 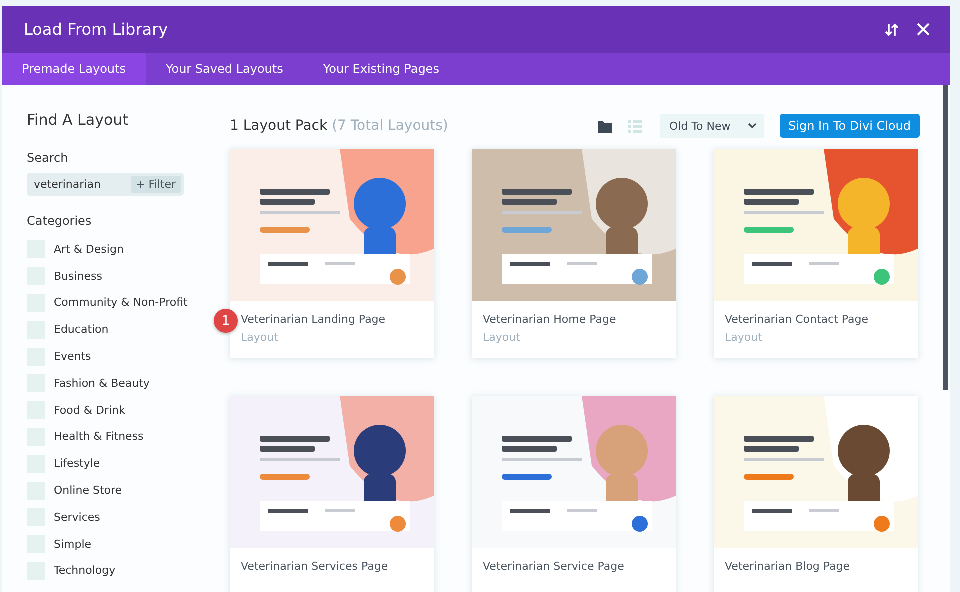 What do you see at coordinates (60, 221) in the screenshot?
I see `categories-label: Categories` at bounding box center [60, 221].